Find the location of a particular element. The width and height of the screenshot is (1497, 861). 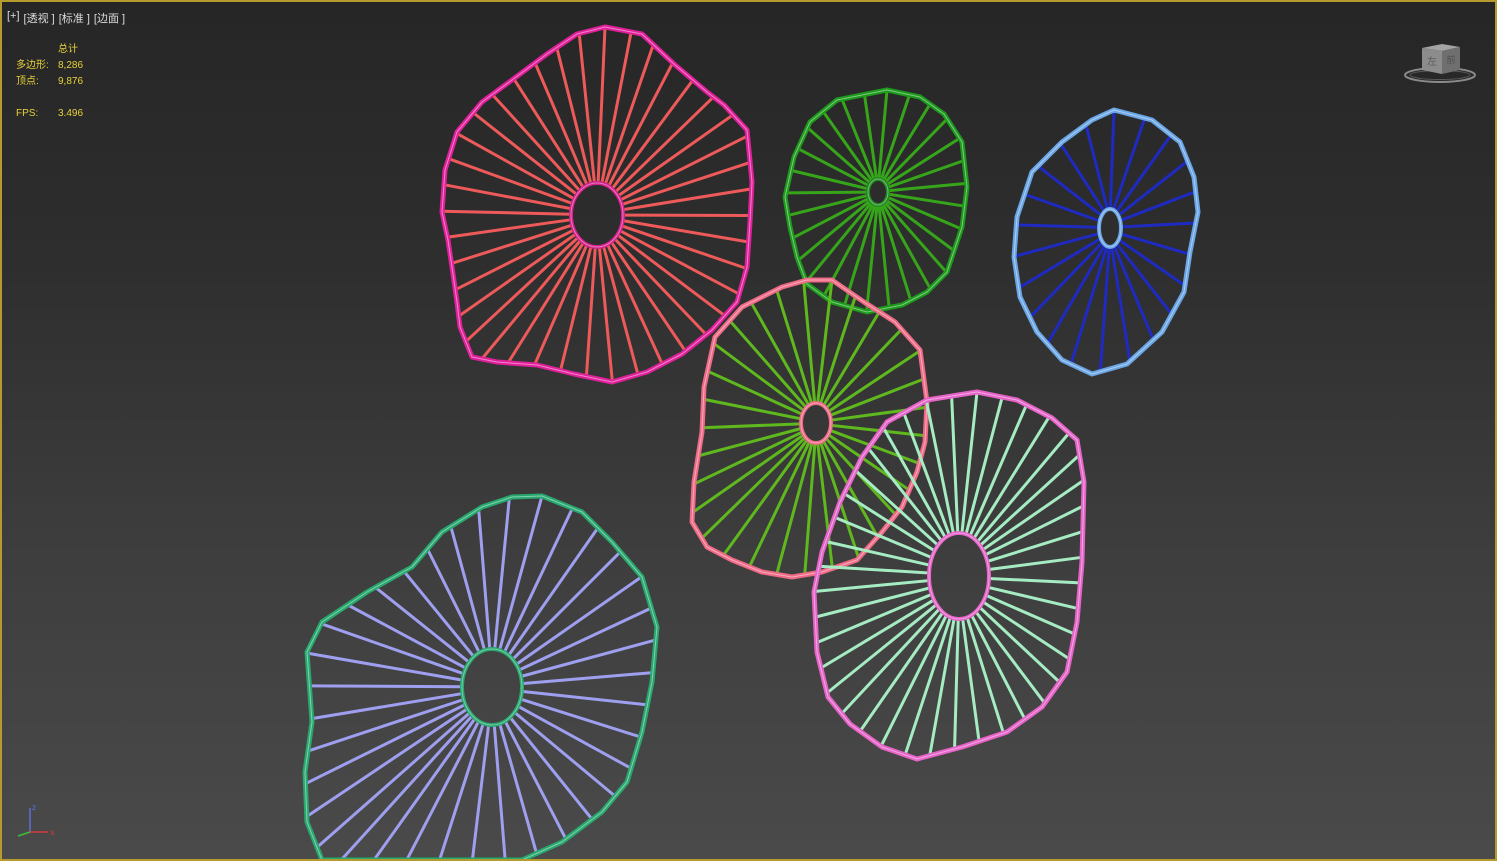

axis-tripod-icon: z x is located at coordinates (36, 820).